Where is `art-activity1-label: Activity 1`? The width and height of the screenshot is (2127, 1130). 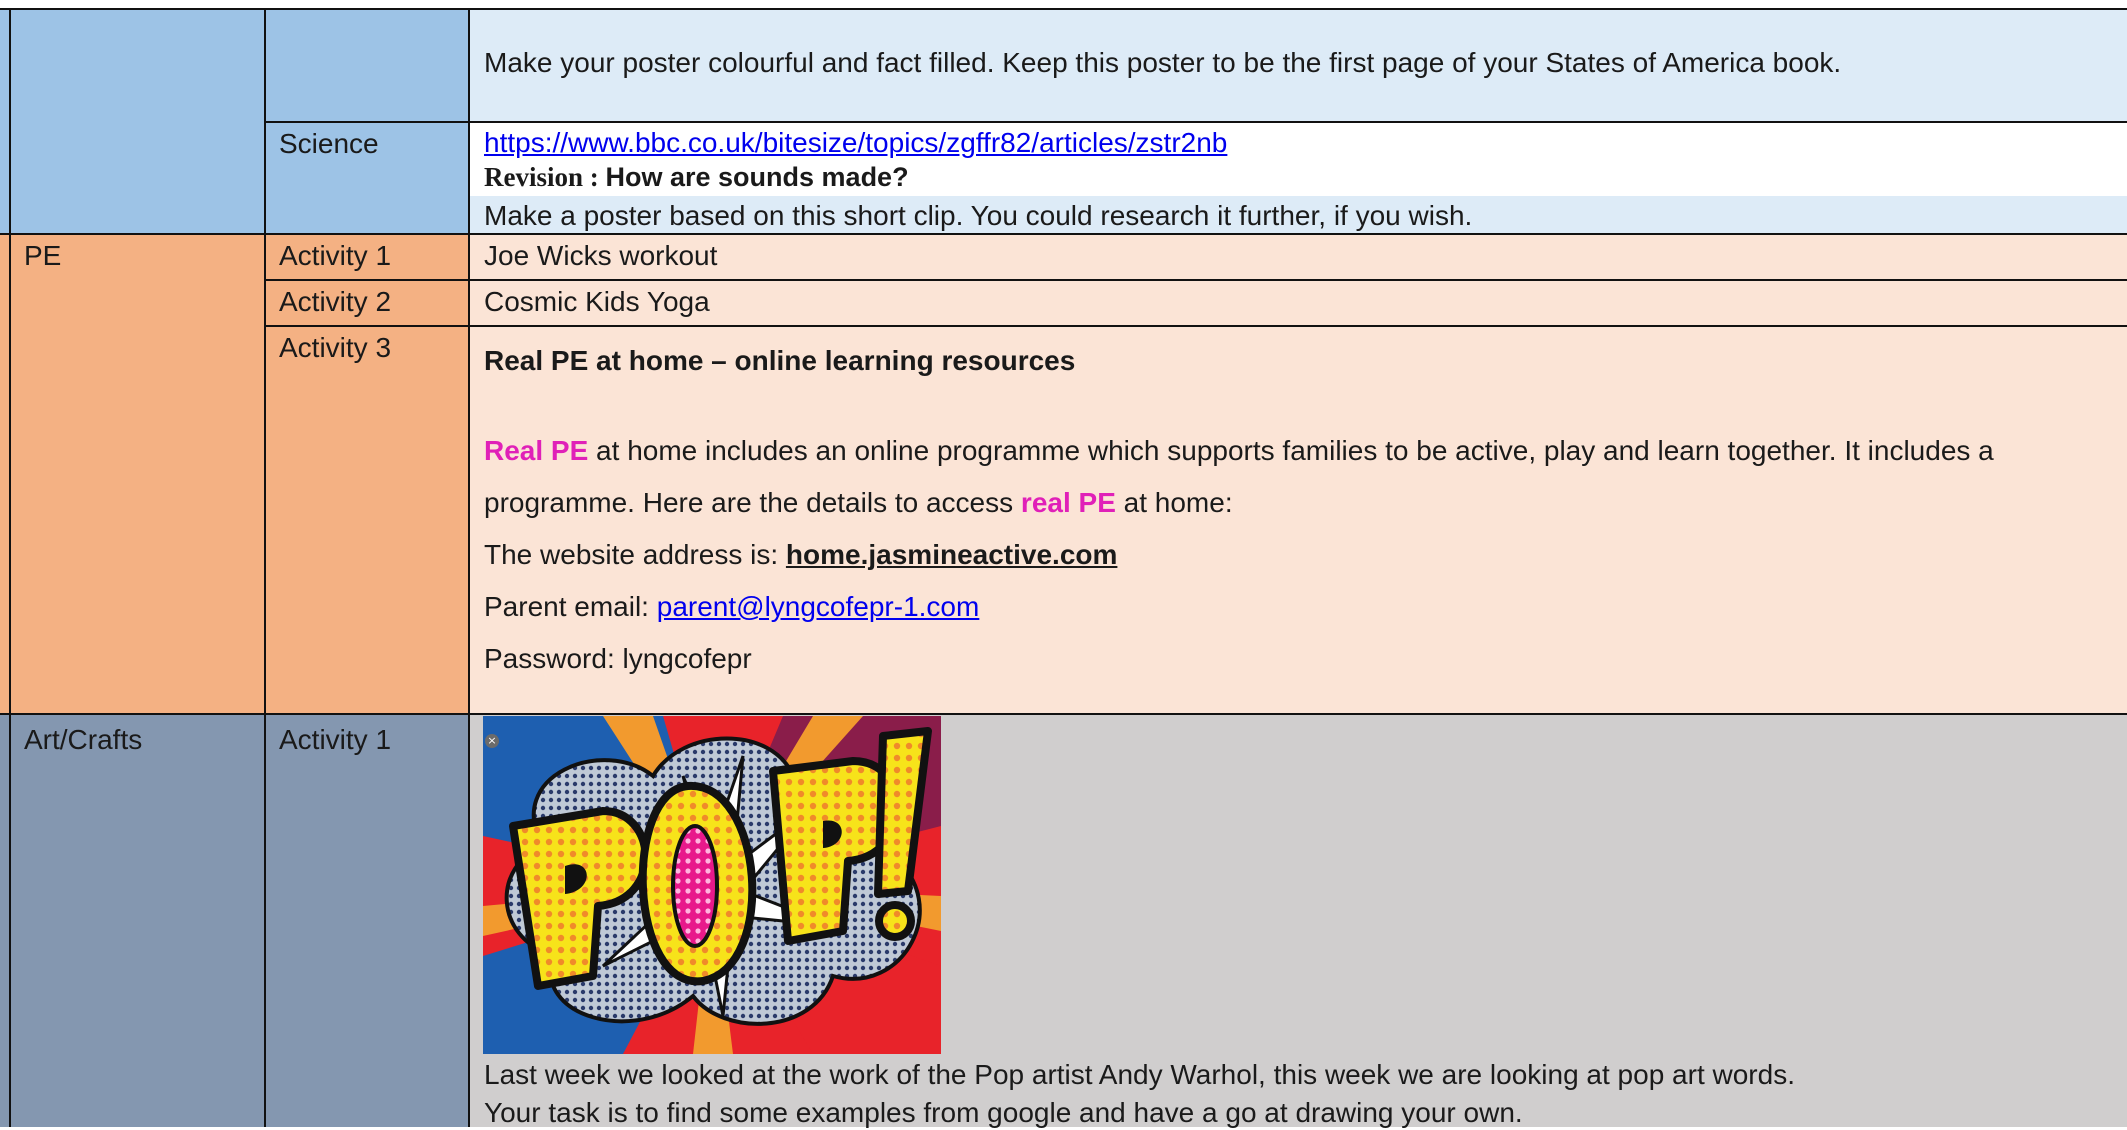 art-activity1-label: Activity 1 is located at coordinates (335, 739).